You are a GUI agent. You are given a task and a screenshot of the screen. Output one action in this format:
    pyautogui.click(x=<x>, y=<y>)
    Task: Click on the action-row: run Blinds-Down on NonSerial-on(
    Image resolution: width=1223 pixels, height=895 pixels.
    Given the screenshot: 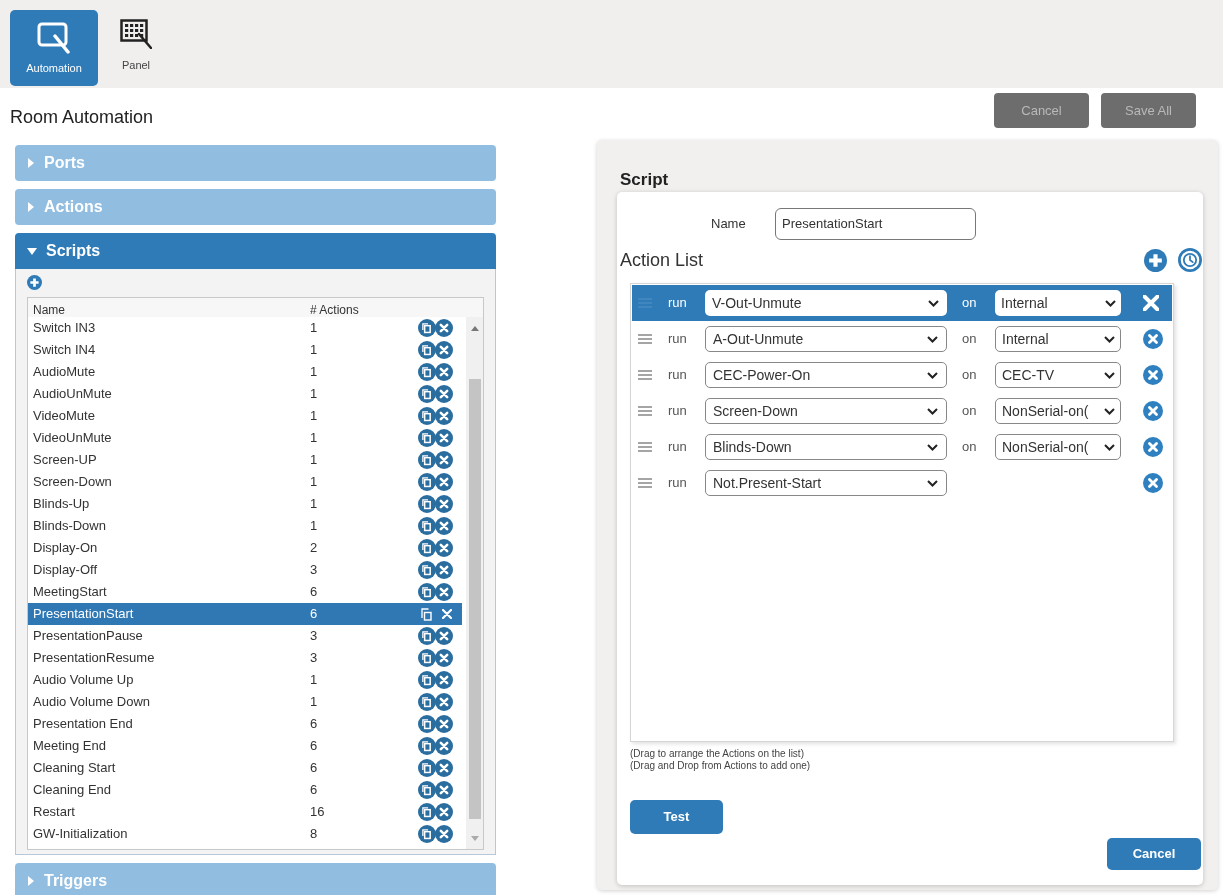 What is the action you would take?
    pyautogui.click(x=902, y=447)
    